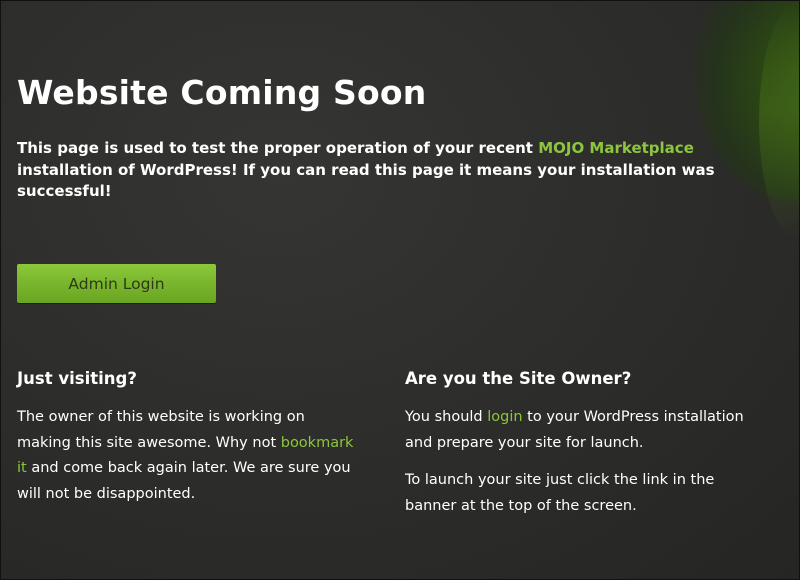 Image resolution: width=800 pixels, height=580 pixels. What do you see at coordinates (504, 417) in the screenshot?
I see `login-link: login` at bounding box center [504, 417].